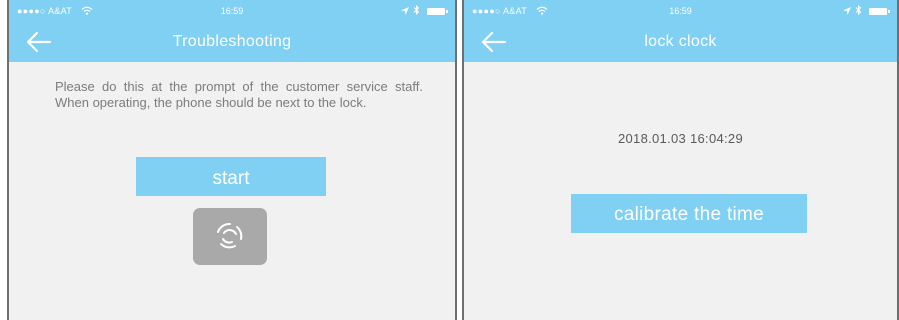  I want to click on start-button: start, so click(231, 176).